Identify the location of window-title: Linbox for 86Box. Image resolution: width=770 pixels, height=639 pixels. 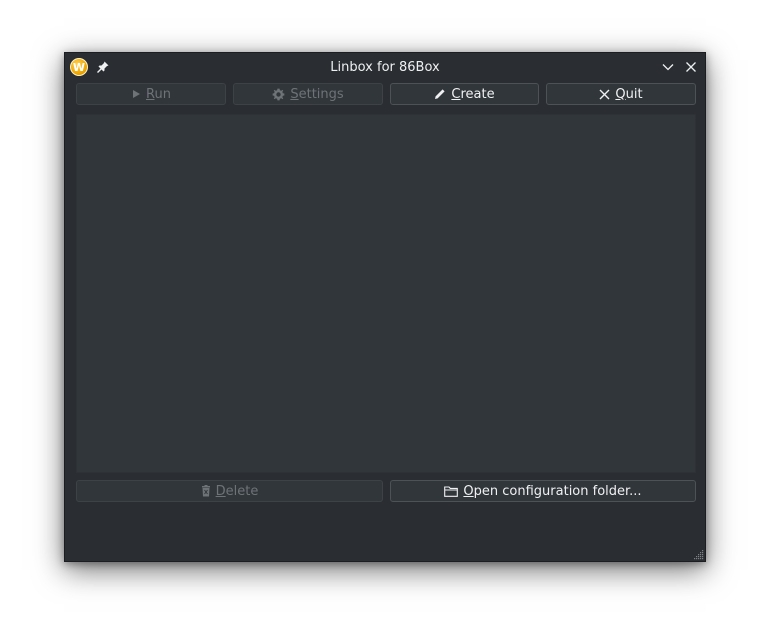
(385, 67).